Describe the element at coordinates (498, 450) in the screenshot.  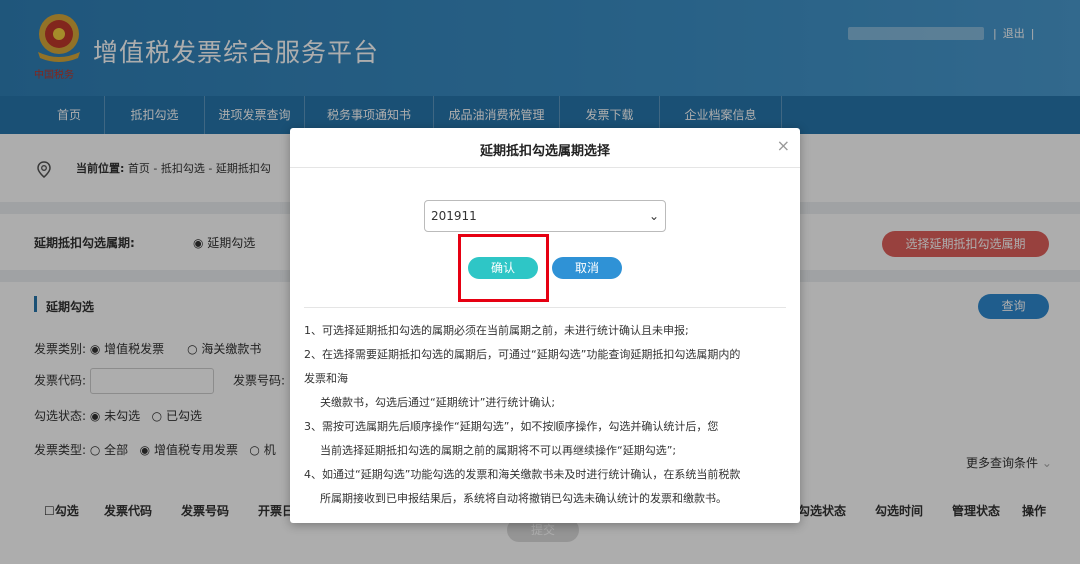
I see `note-line: 当前选择延期抵扣勾选的属期之前的属期将不可以再继续操作“延期勾选”;` at that location.